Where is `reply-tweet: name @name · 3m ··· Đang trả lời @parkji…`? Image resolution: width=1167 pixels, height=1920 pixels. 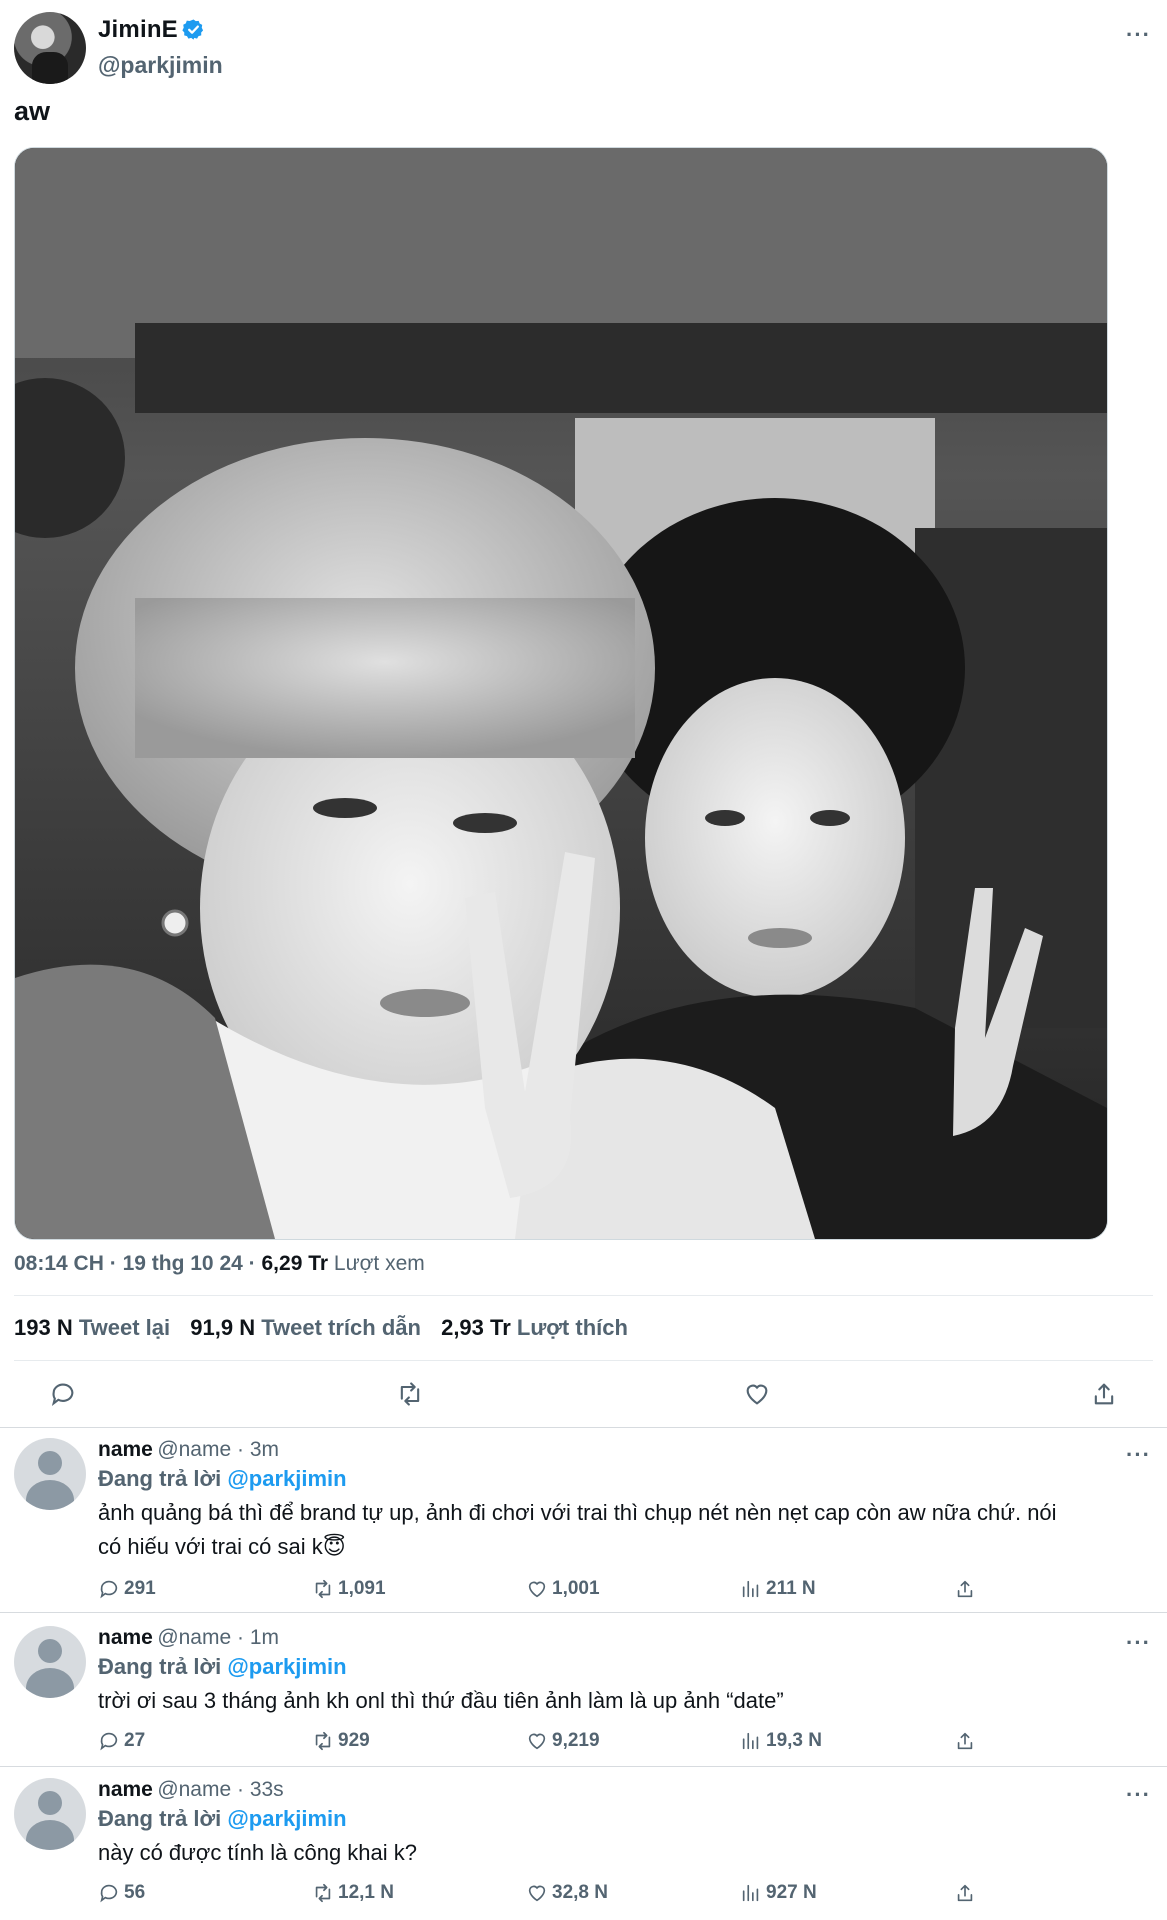 reply-tweet: name @name · 3m ··· Đang trả lời @parkji… is located at coordinates (583, 1520).